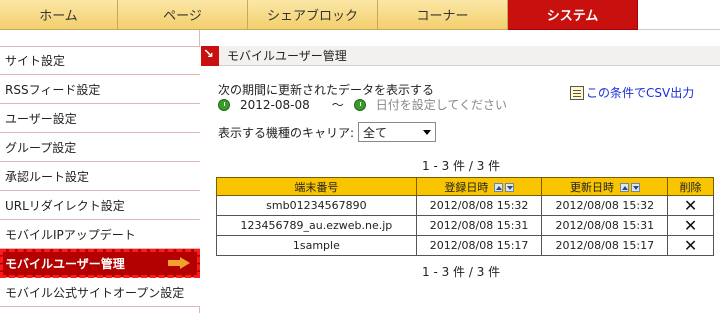 Image resolution: width=720 pixels, height=313 pixels. I want to click on cell-updated: 2012/08/08 15:32, so click(605, 205).